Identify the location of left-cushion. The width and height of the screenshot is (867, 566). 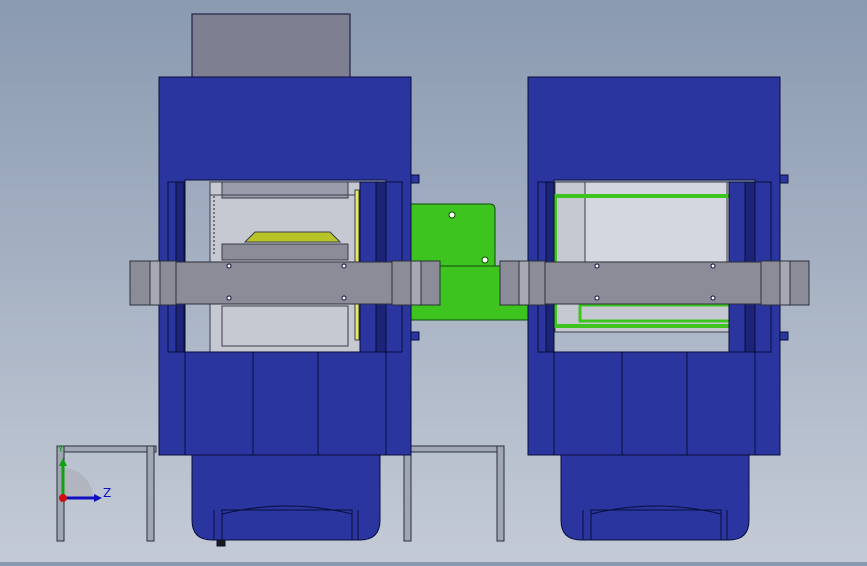
(285, 252).